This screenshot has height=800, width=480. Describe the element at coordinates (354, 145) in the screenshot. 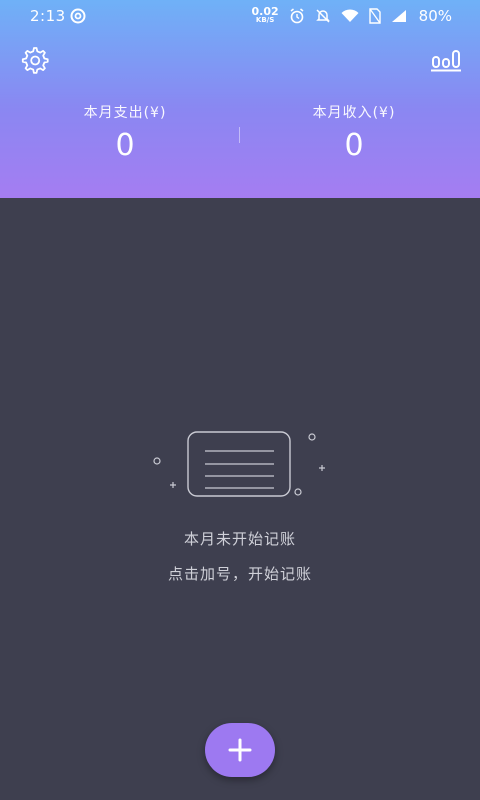

I see `income-value: 0` at that location.